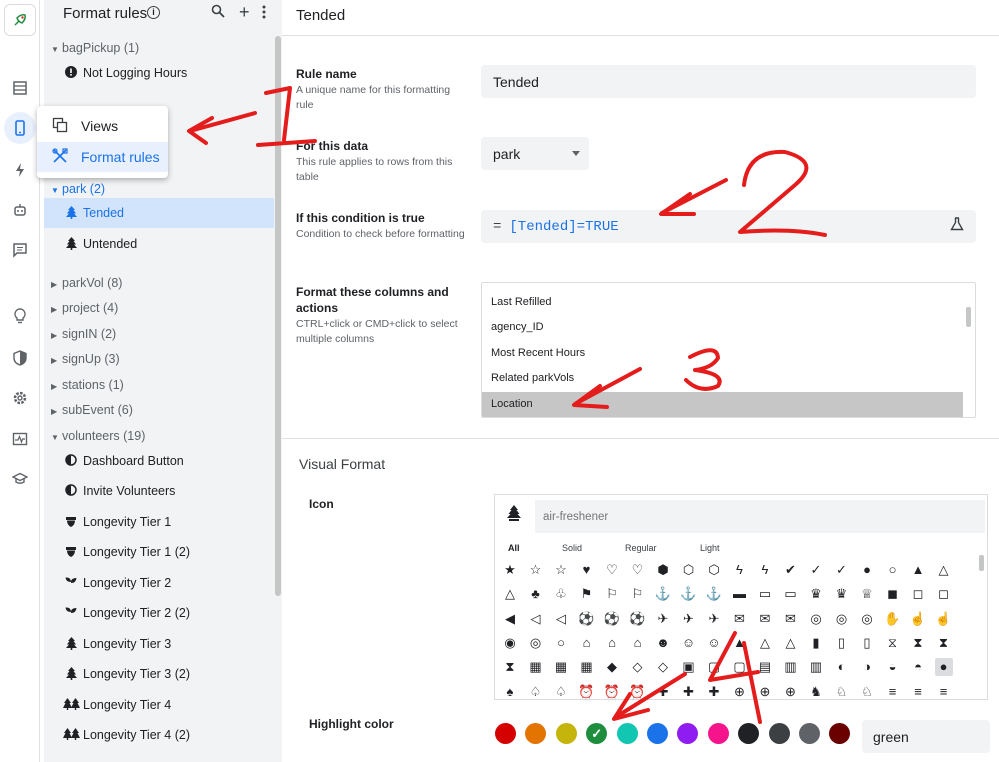 This screenshot has height=762, width=999. What do you see at coordinates (722, 404) in the screenshot?
I see `column-option-selected: Location` at bounding box center [722, 404].